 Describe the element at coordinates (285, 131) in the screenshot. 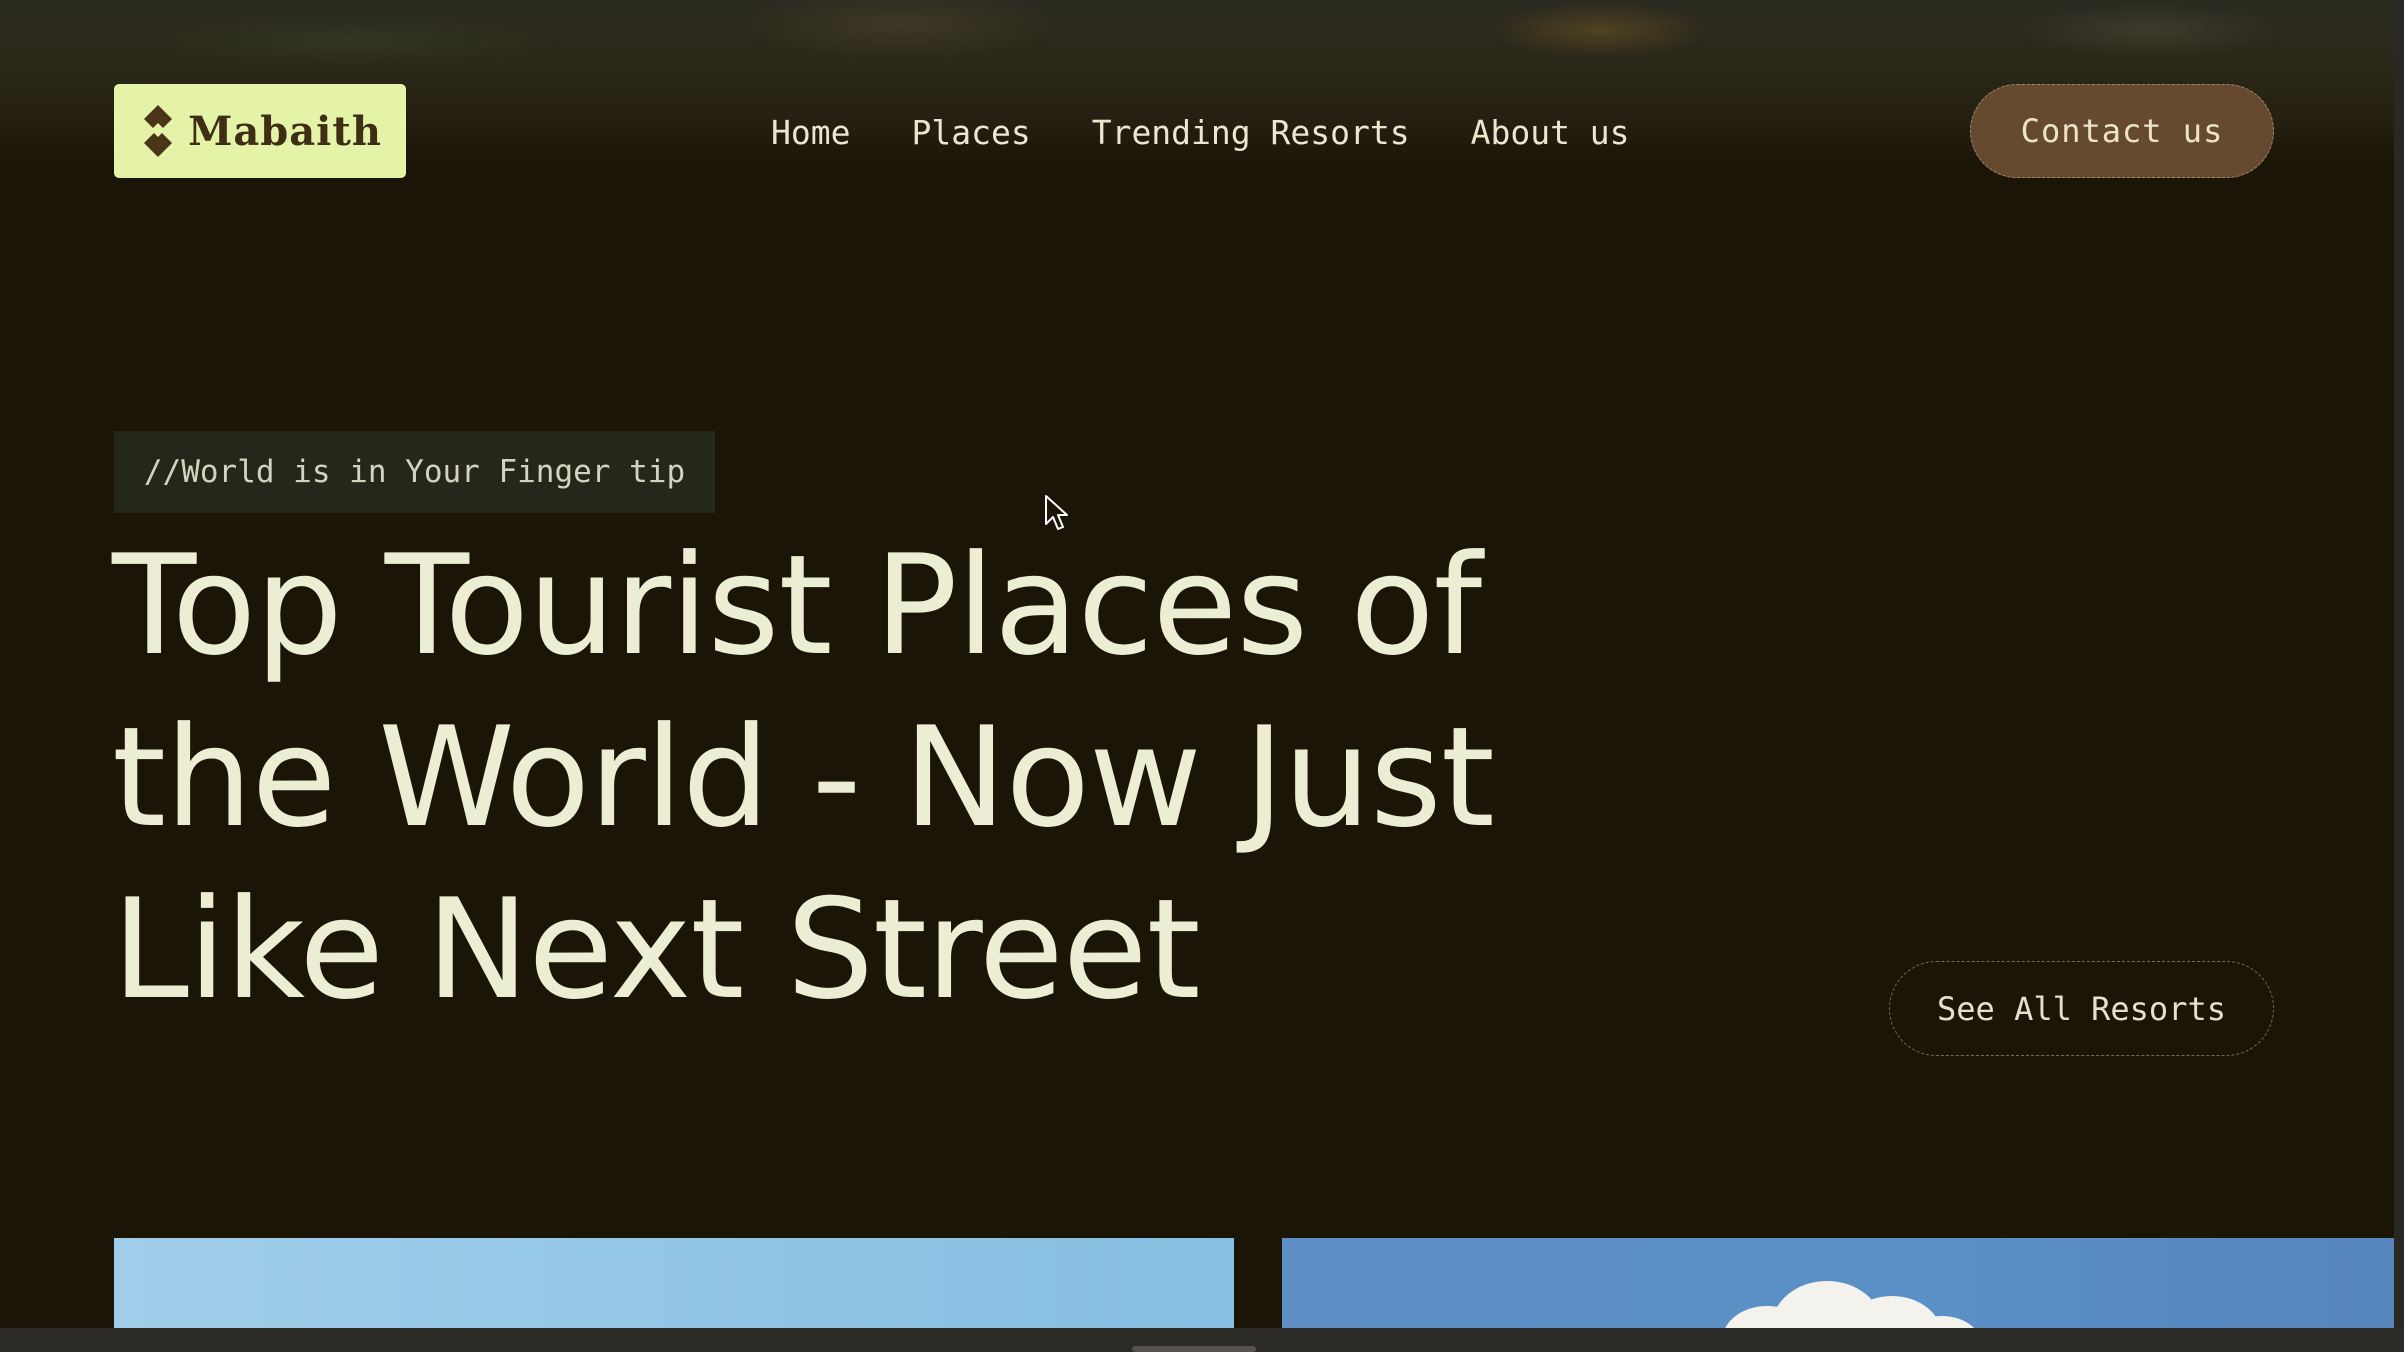

I see `brand-name: Mabaith` at that location.